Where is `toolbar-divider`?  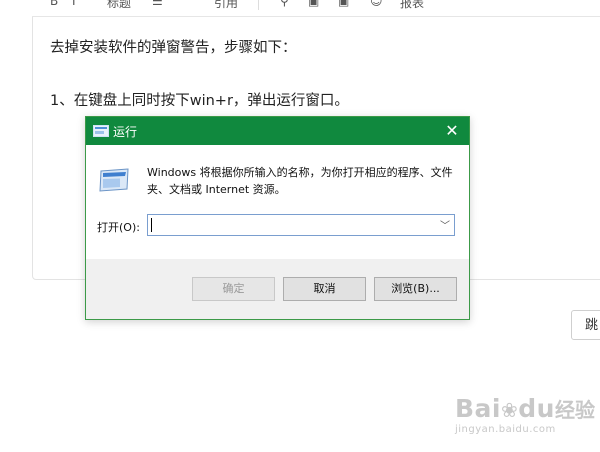
toolbar-divider is located at coordinates (258, 5).